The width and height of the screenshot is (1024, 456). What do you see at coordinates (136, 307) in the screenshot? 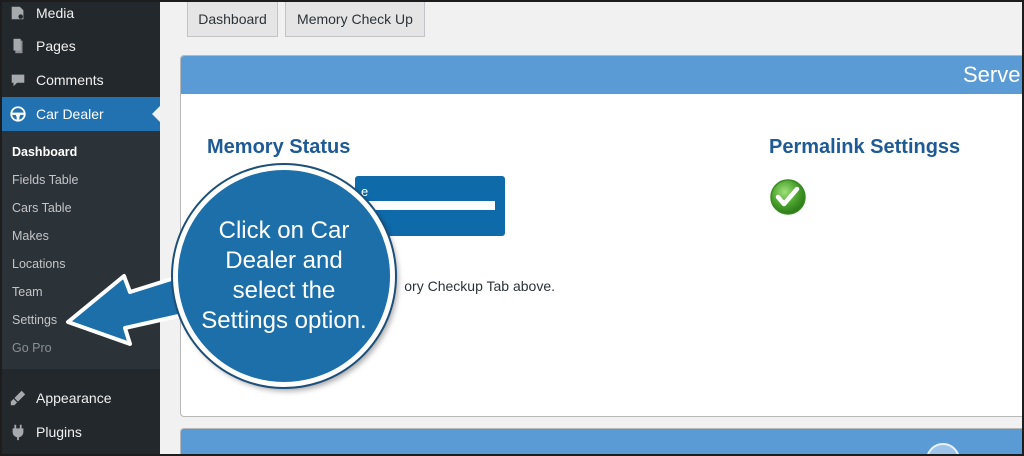
I see `callout-arrow` at bounding box center [136, 307].